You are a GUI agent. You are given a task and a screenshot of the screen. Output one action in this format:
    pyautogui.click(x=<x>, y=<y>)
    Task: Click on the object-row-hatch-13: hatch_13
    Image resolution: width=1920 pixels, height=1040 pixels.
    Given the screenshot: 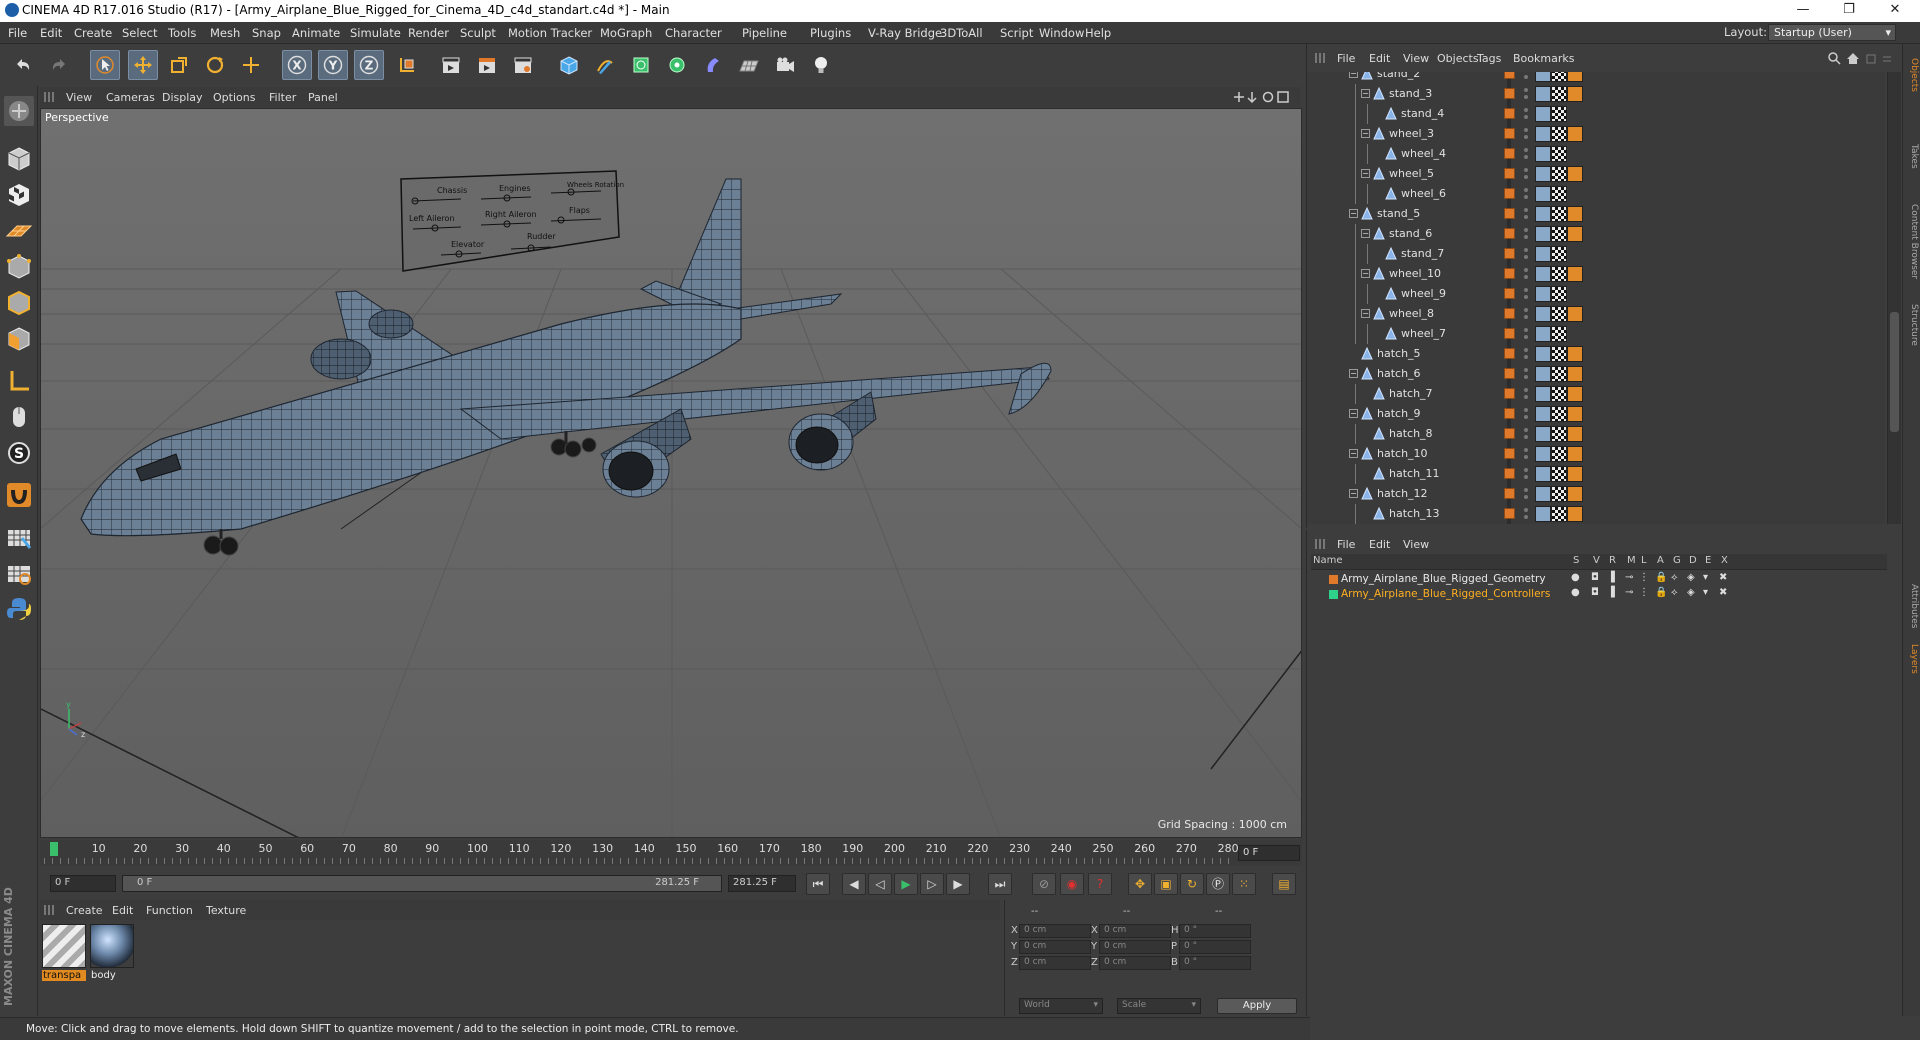 What is the action you would take?
    pyautogui.click(x=1596, y=514)
    